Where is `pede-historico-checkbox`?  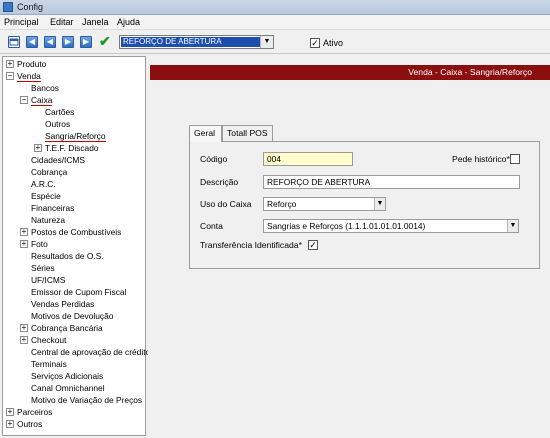
pede-historico-checkbox is located at coordinates (515, 159).